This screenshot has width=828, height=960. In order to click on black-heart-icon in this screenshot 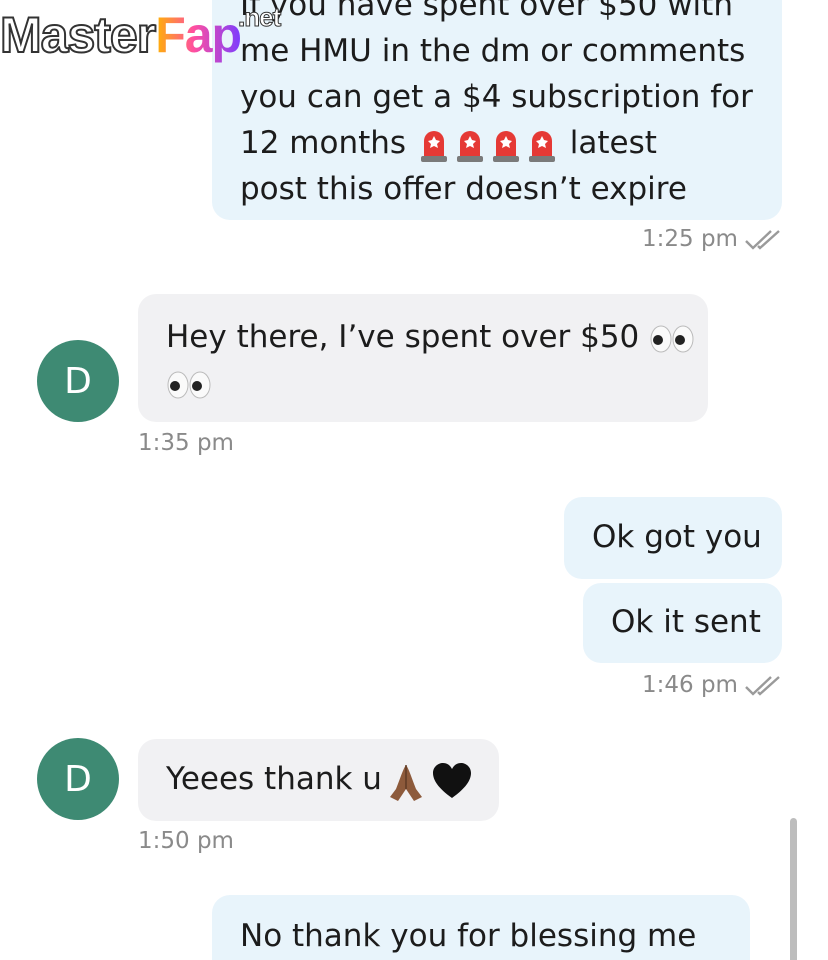, I will do `click(451, 780)`.